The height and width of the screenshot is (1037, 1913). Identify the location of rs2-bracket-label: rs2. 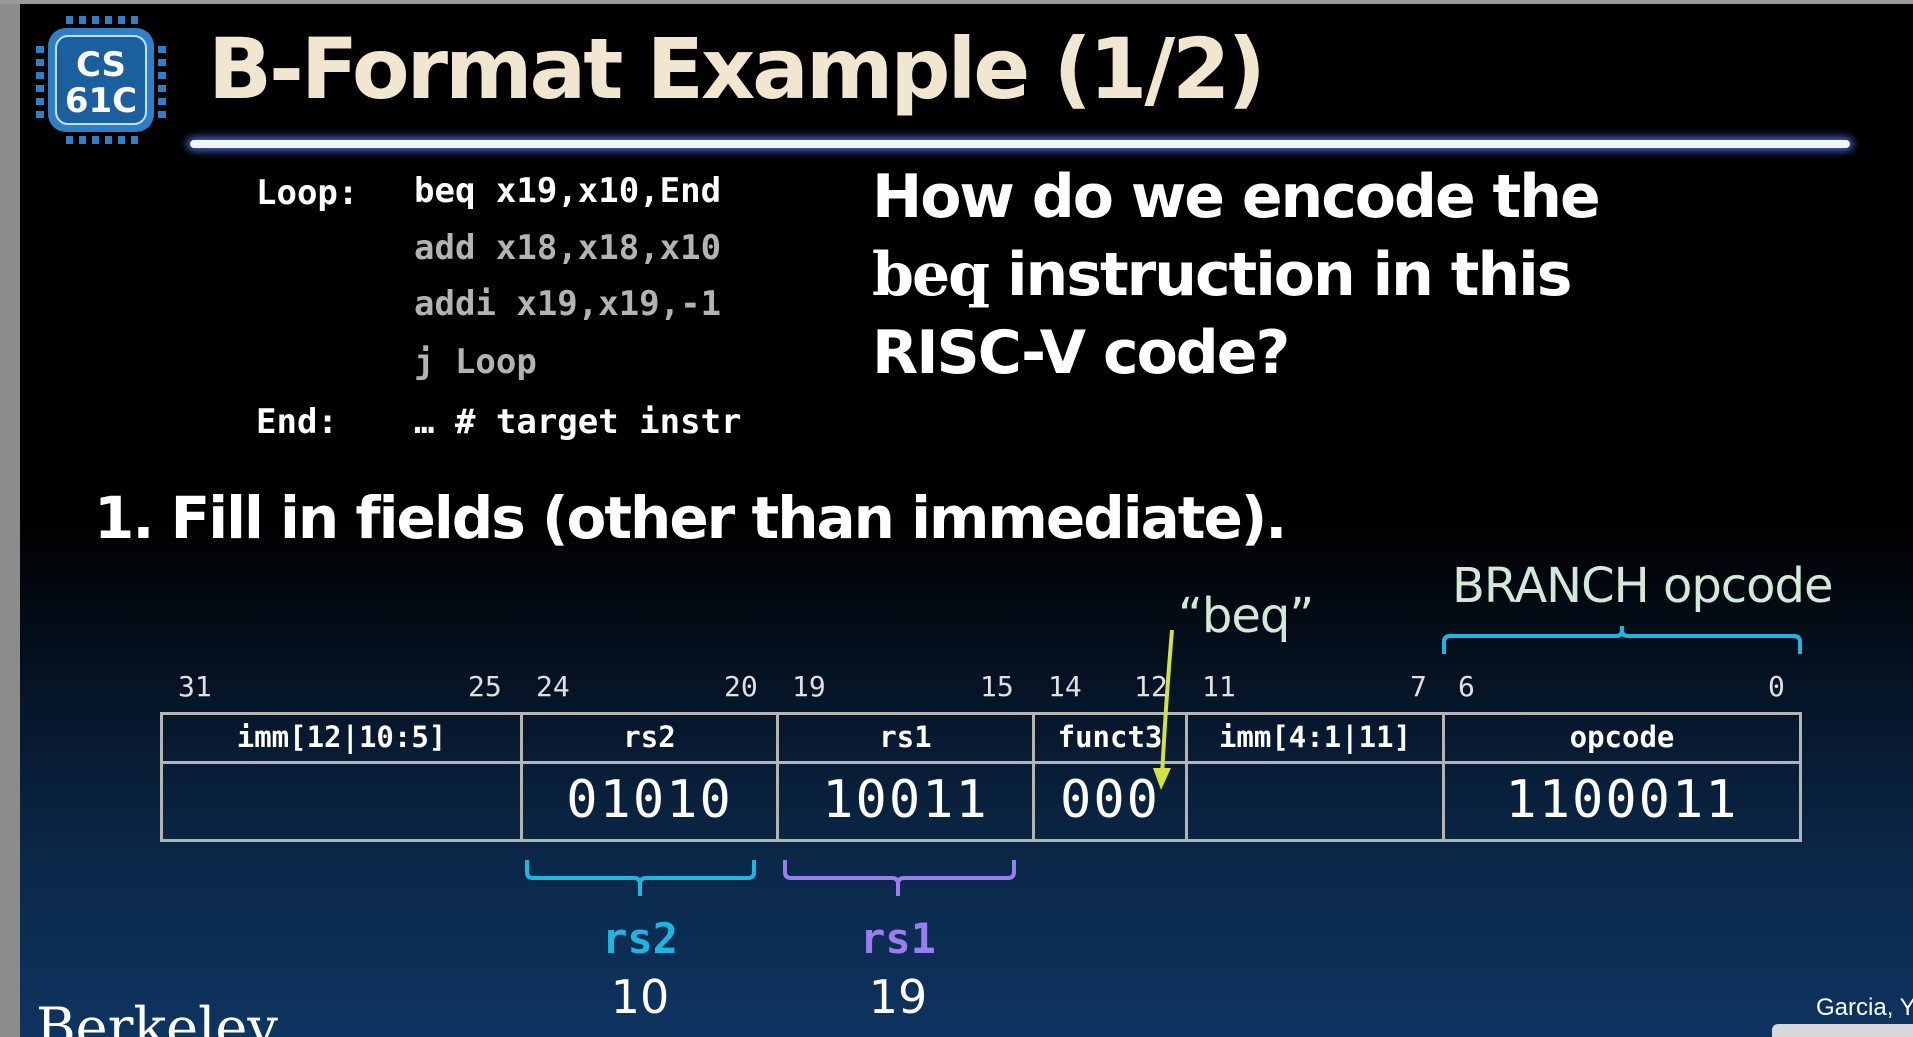
(640, 938).